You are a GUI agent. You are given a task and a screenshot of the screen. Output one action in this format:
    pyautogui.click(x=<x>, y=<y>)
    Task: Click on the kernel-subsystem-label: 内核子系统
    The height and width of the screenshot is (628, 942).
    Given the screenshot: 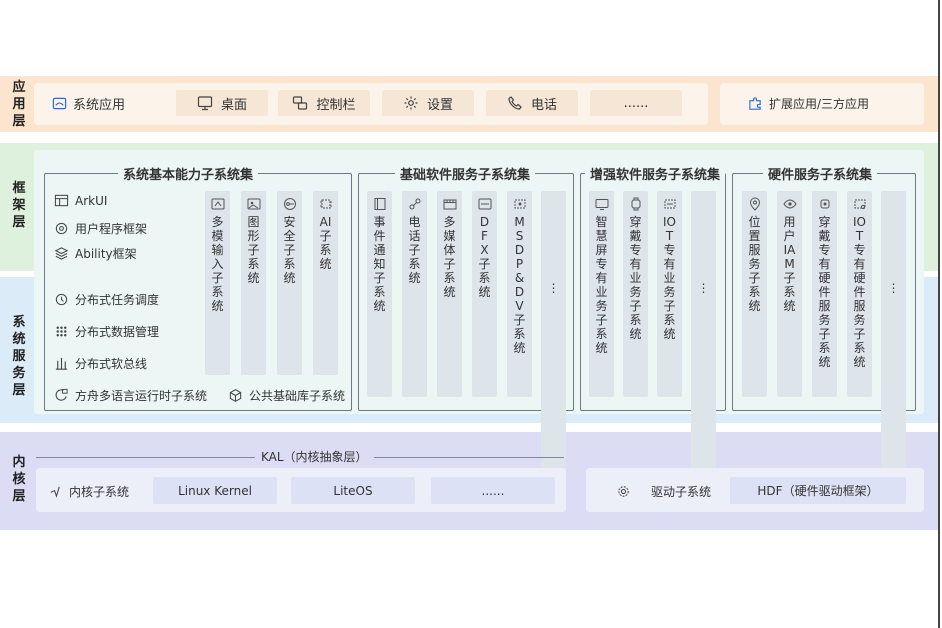 What is the action you would take?
    pyautogui.click(x=99, y=492)
    